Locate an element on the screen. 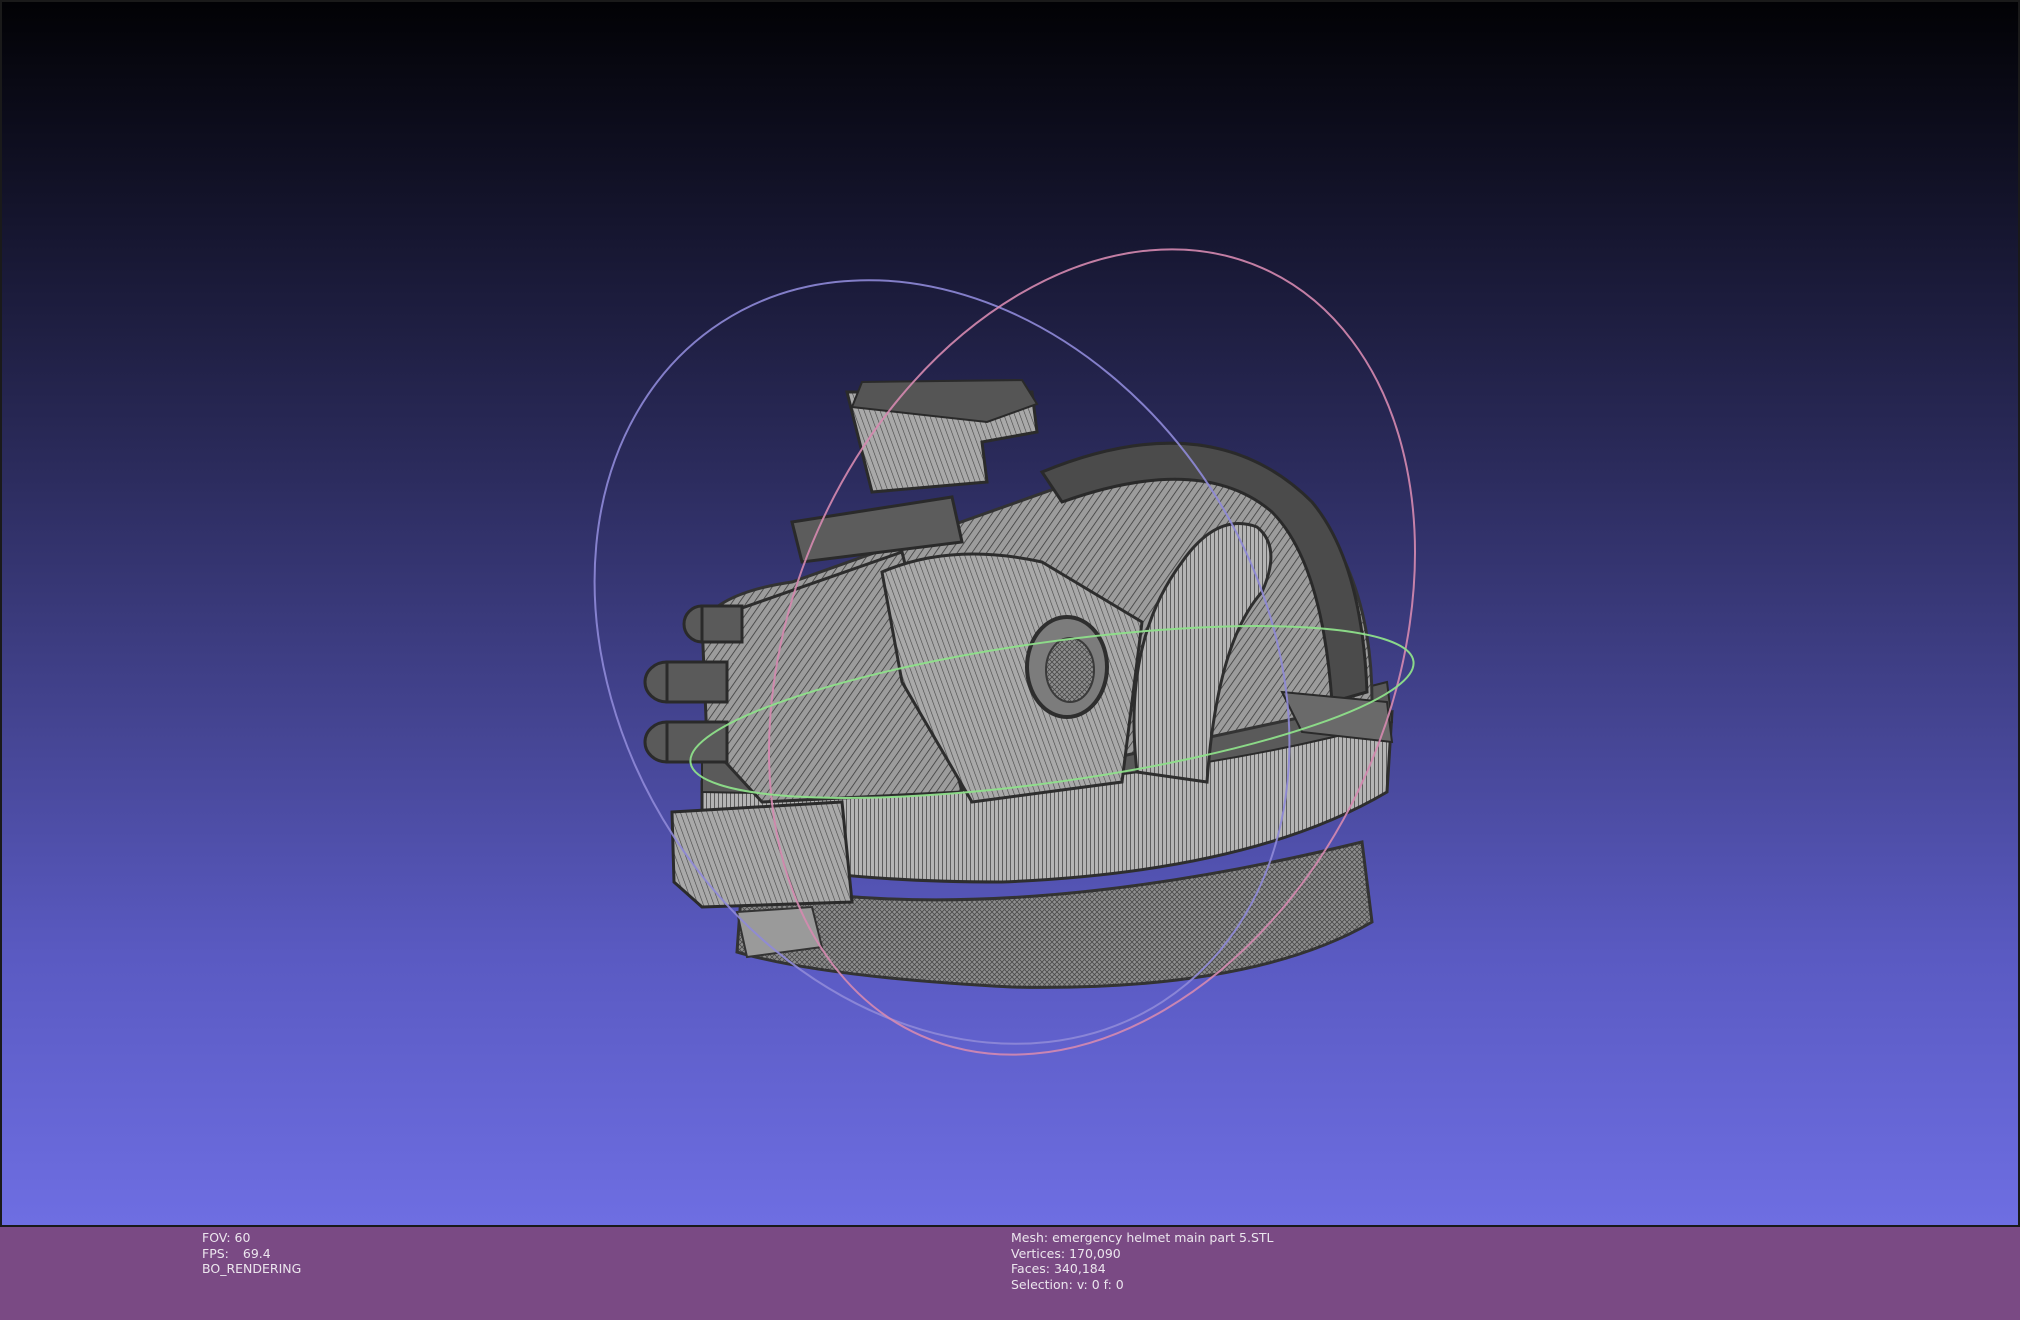  render-info: FOV: 60 FPS: 69.4 BO_RENDERING is located at coordinates (251, 1253).